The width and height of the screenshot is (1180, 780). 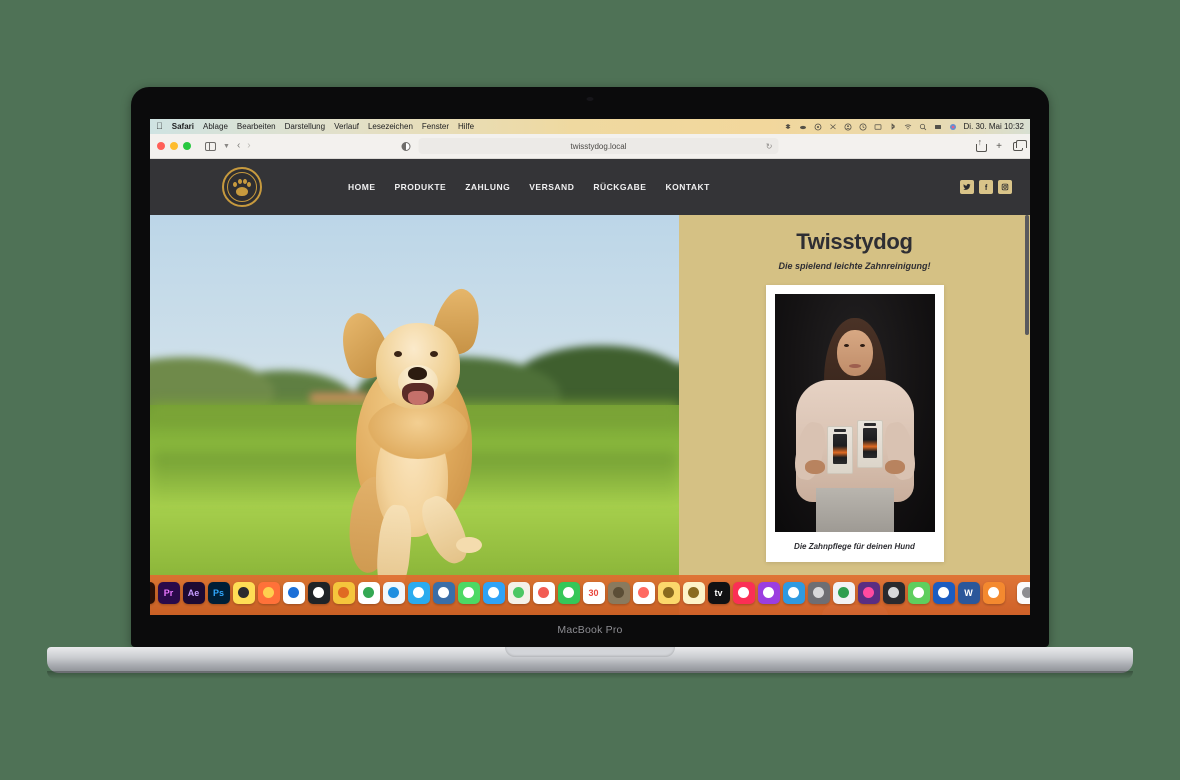 What do you see at coordinates (346, 126) in the screenshot?
I see `menu-item-verlauf: Verlauf` at bounding box center [346, 126].